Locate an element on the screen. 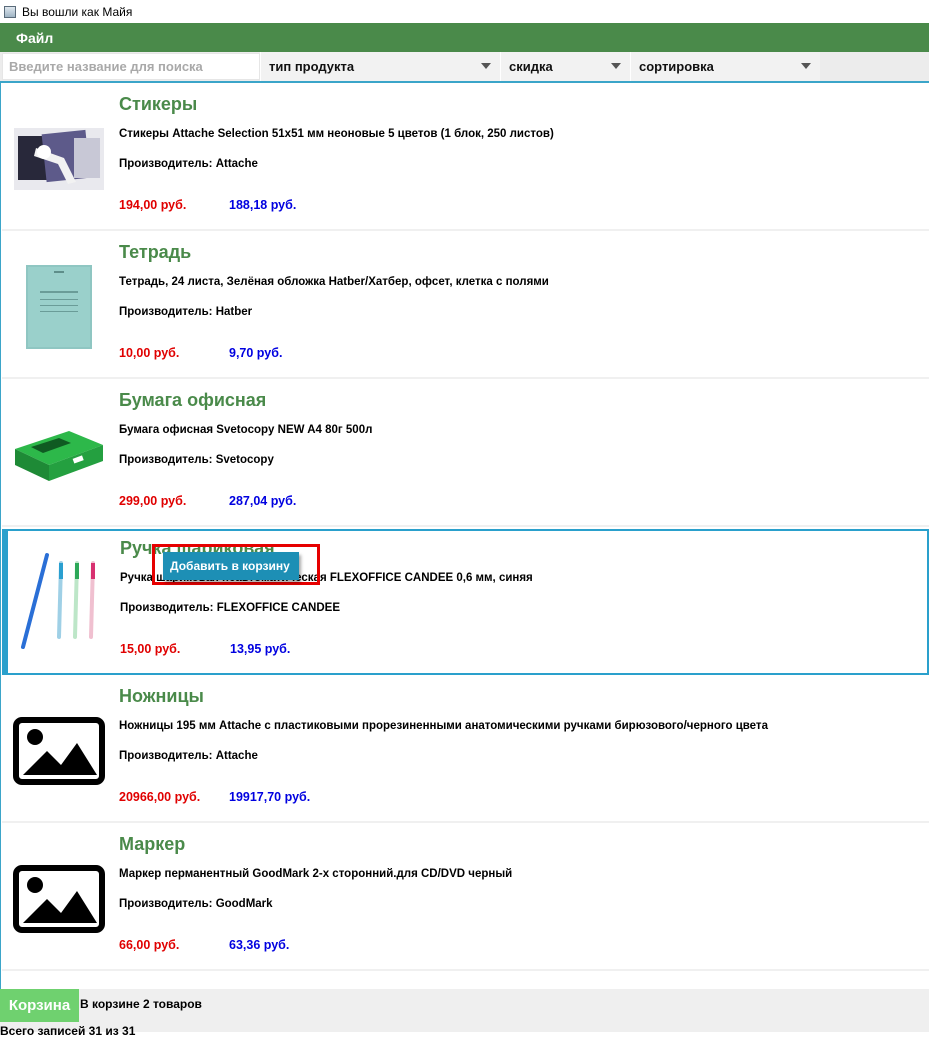  context-menu-add-to-cart: Добавить в корзину is located at coordinates (231, 566).